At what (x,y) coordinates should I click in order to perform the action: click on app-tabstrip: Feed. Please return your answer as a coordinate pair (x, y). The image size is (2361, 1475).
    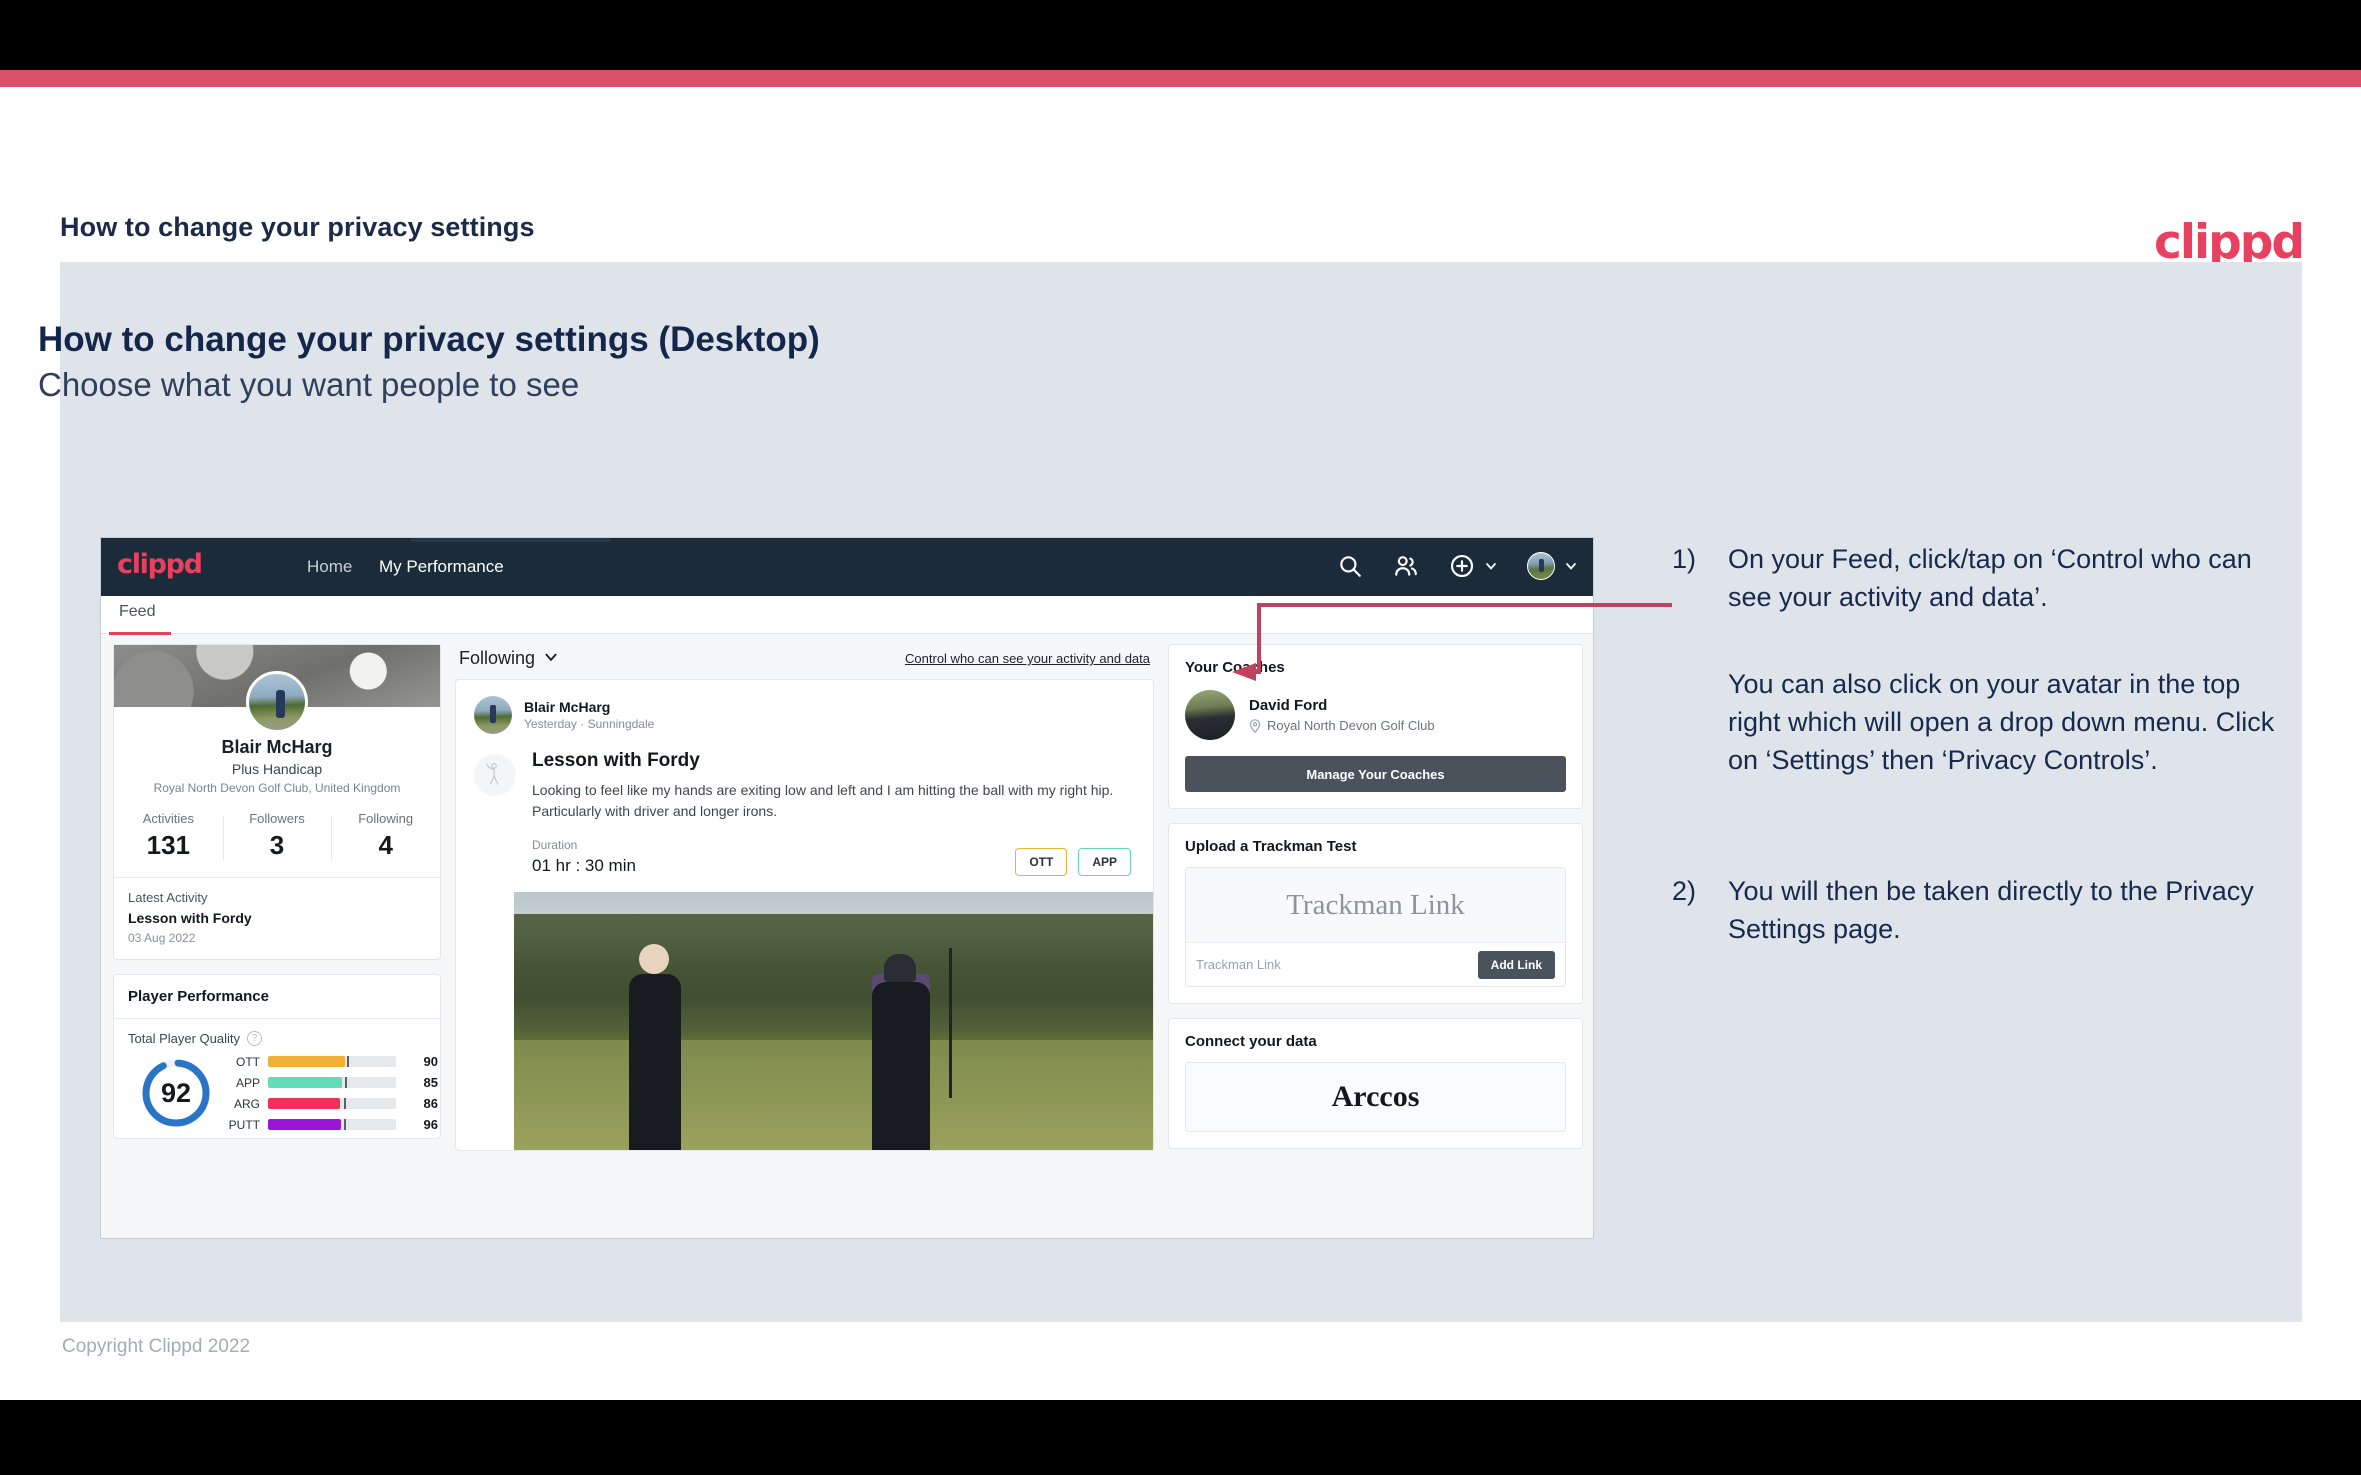
    Looking at the image, I should click on (847, 615).